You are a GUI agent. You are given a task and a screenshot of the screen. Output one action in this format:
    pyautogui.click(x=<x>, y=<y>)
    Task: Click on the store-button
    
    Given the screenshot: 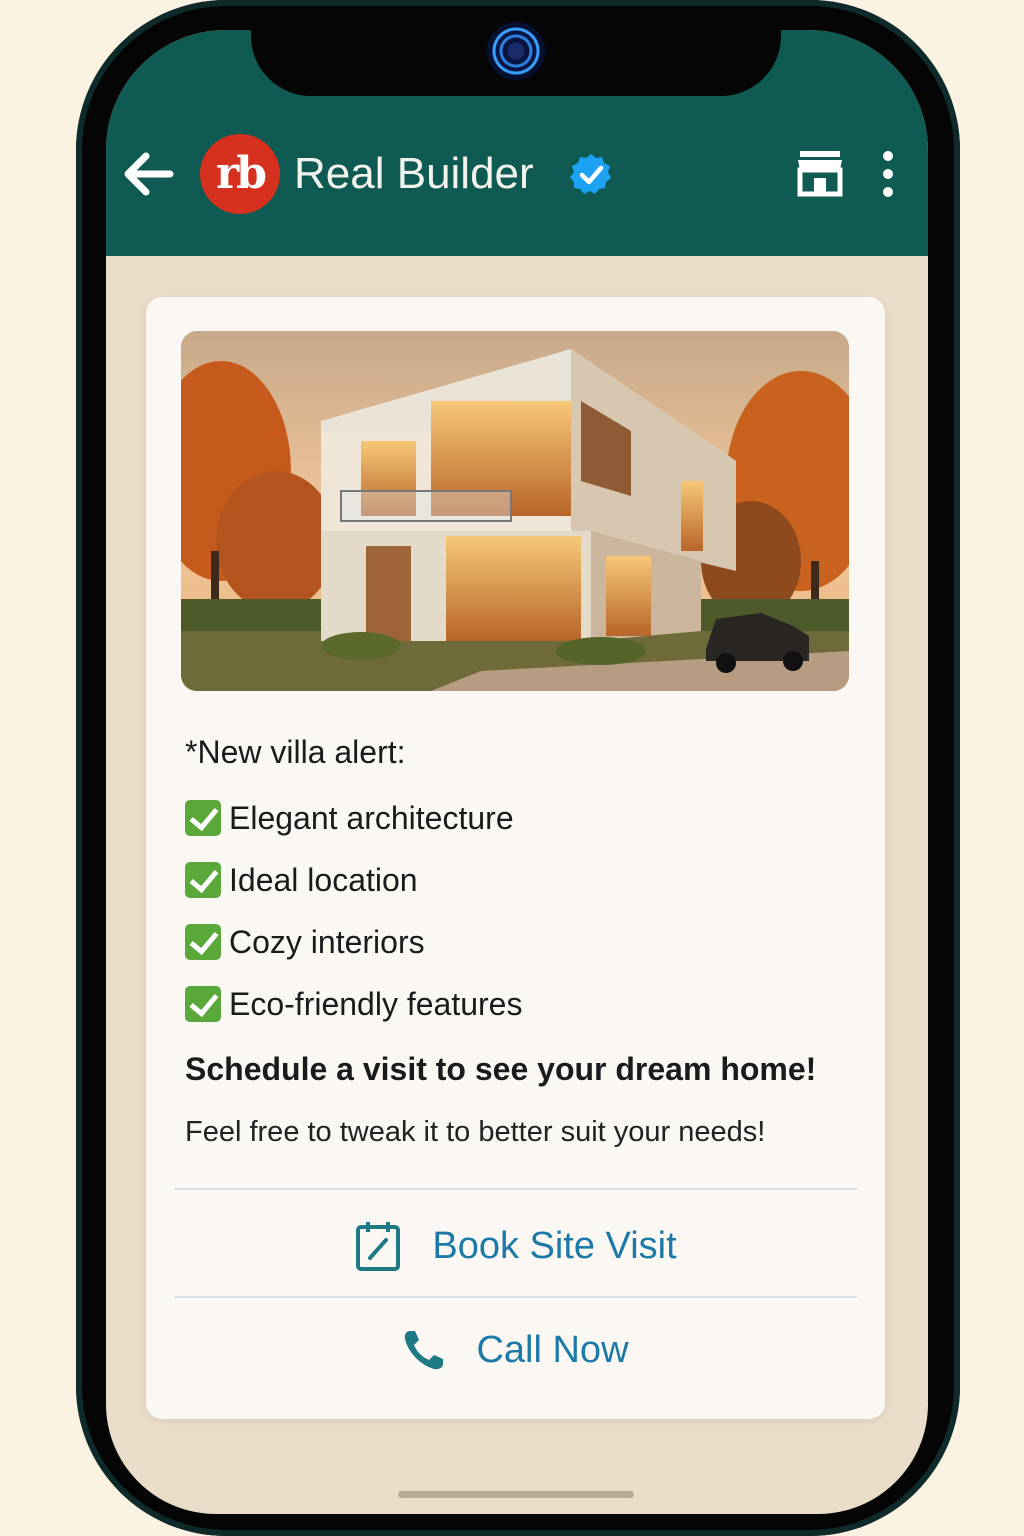 What is the action you would take?
    pyautogui.click(x=820, y=173)
    